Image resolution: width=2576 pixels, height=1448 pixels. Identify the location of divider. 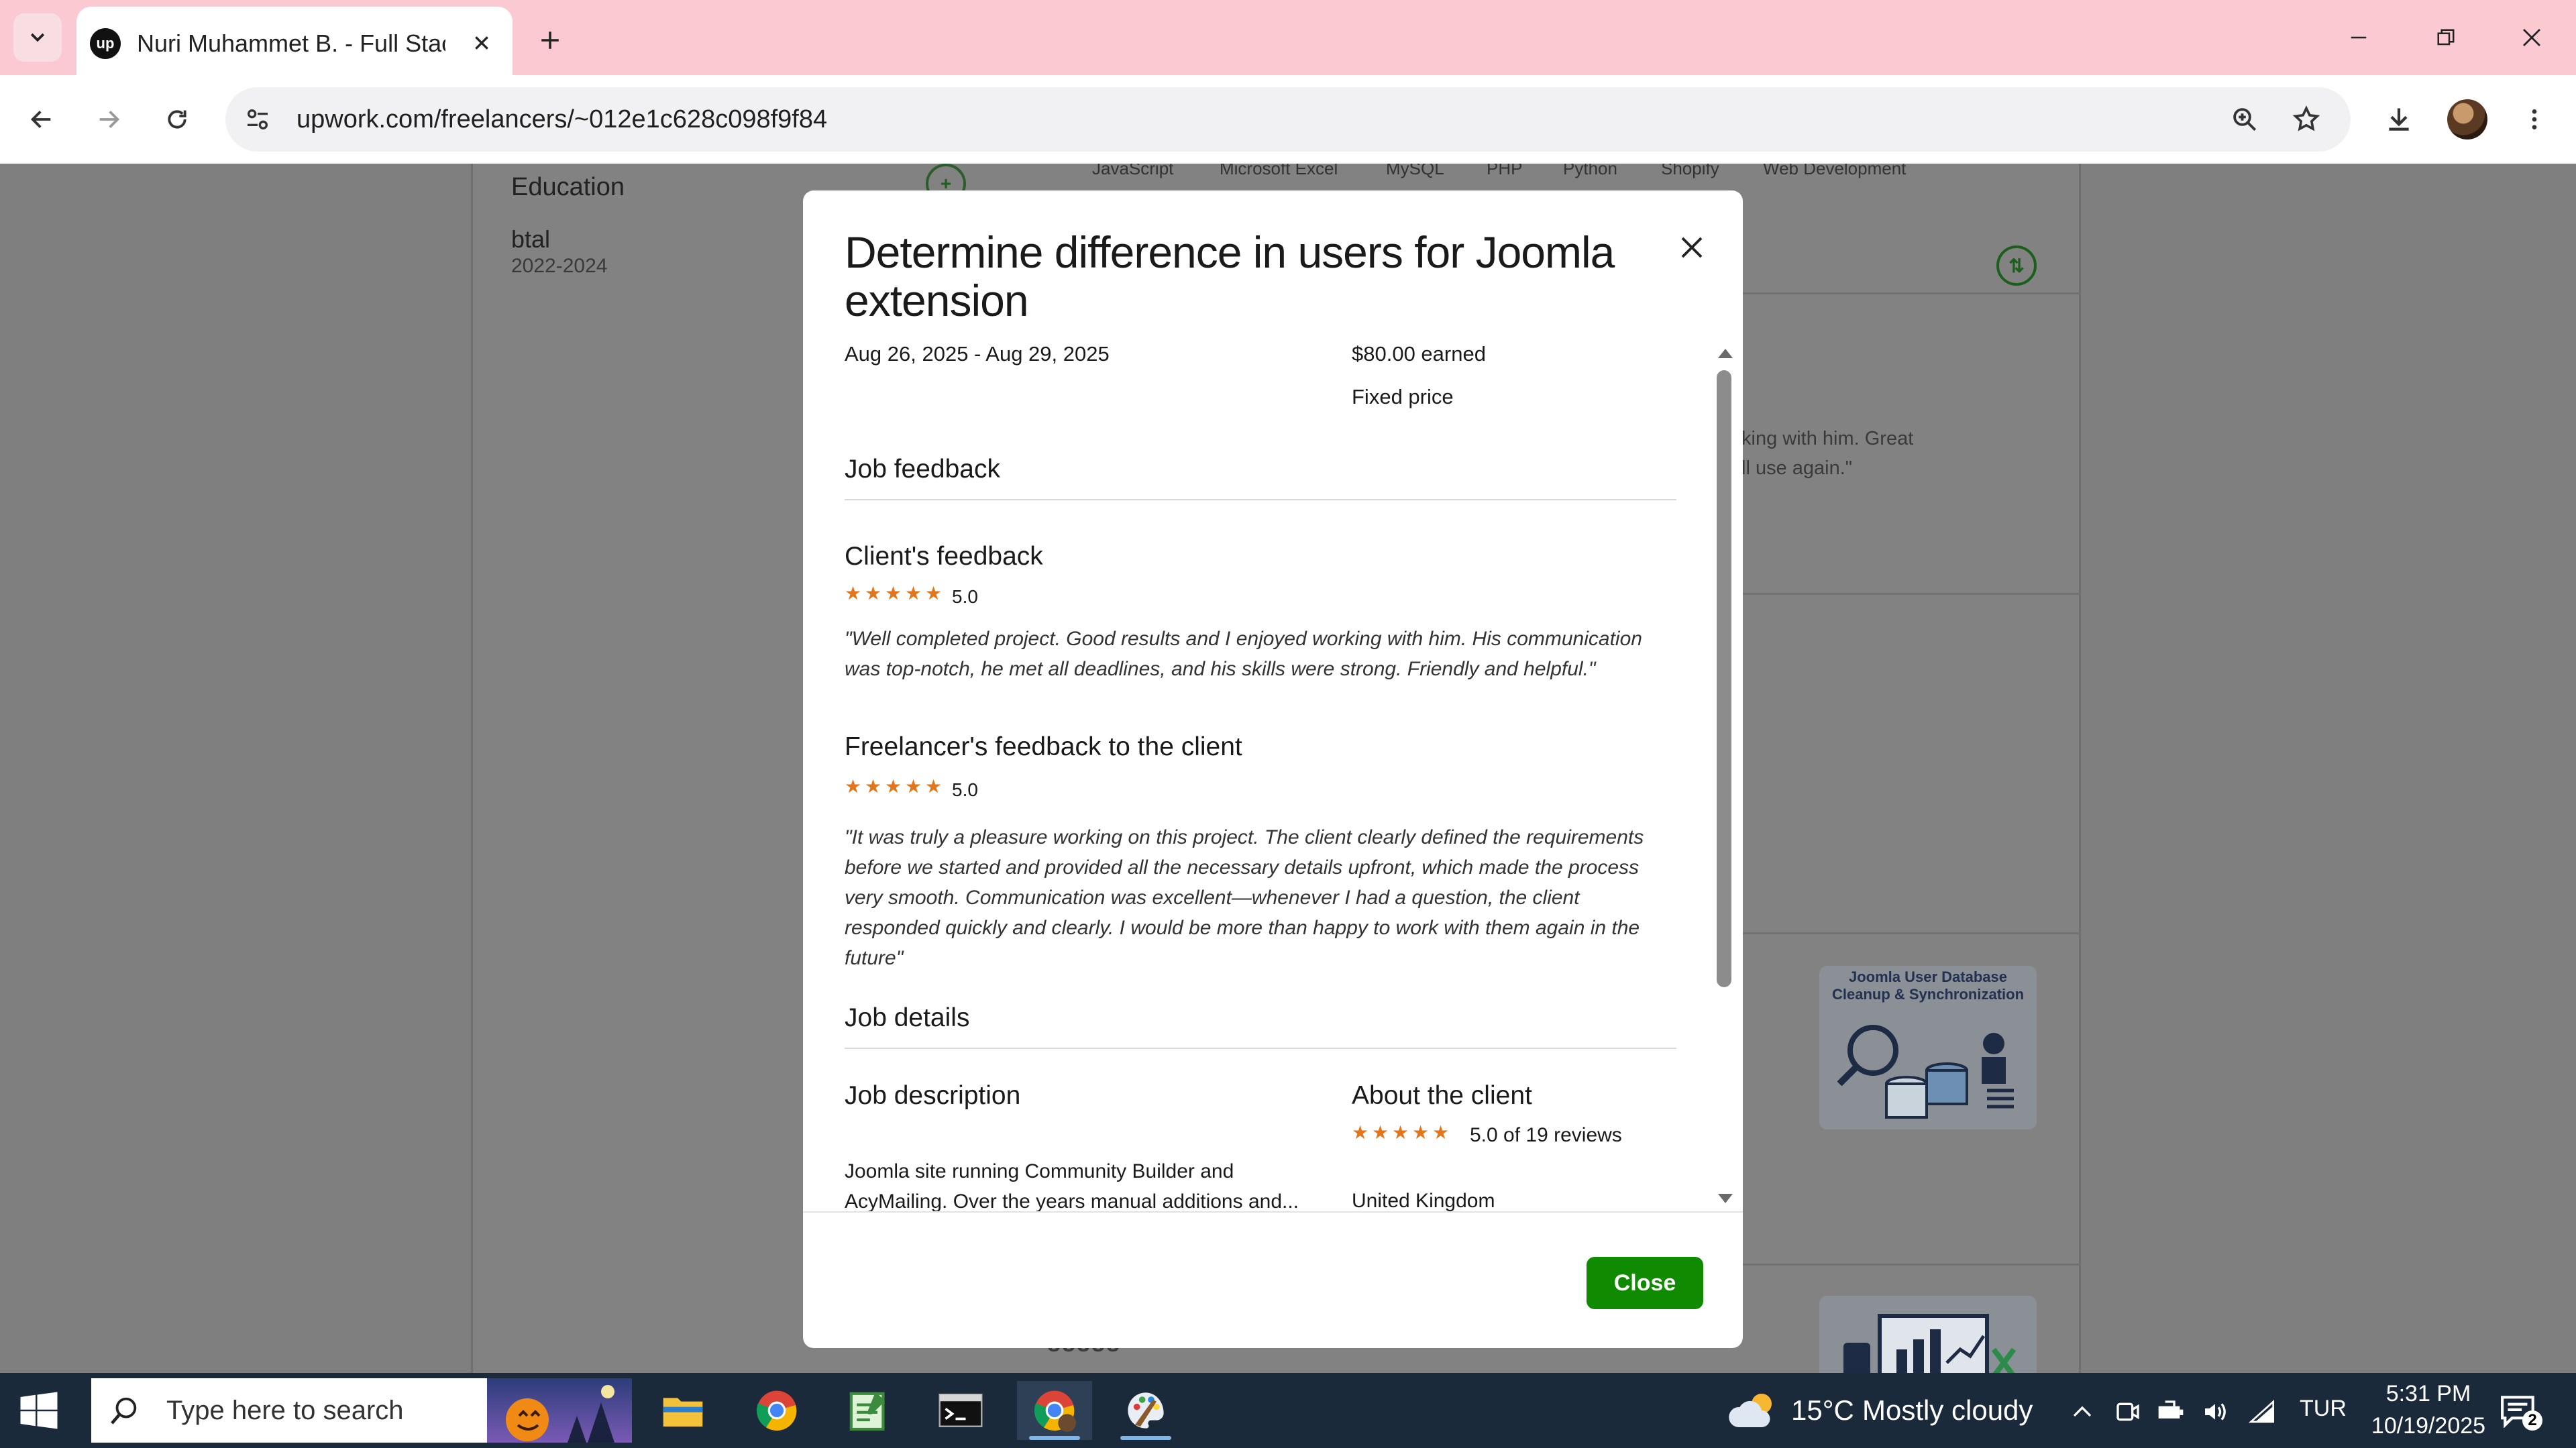
(1260, 500).